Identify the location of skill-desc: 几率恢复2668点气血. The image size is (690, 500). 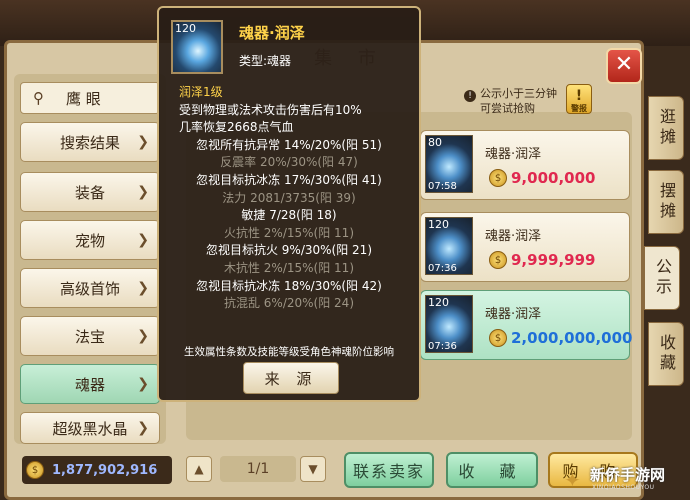
(236, 127).